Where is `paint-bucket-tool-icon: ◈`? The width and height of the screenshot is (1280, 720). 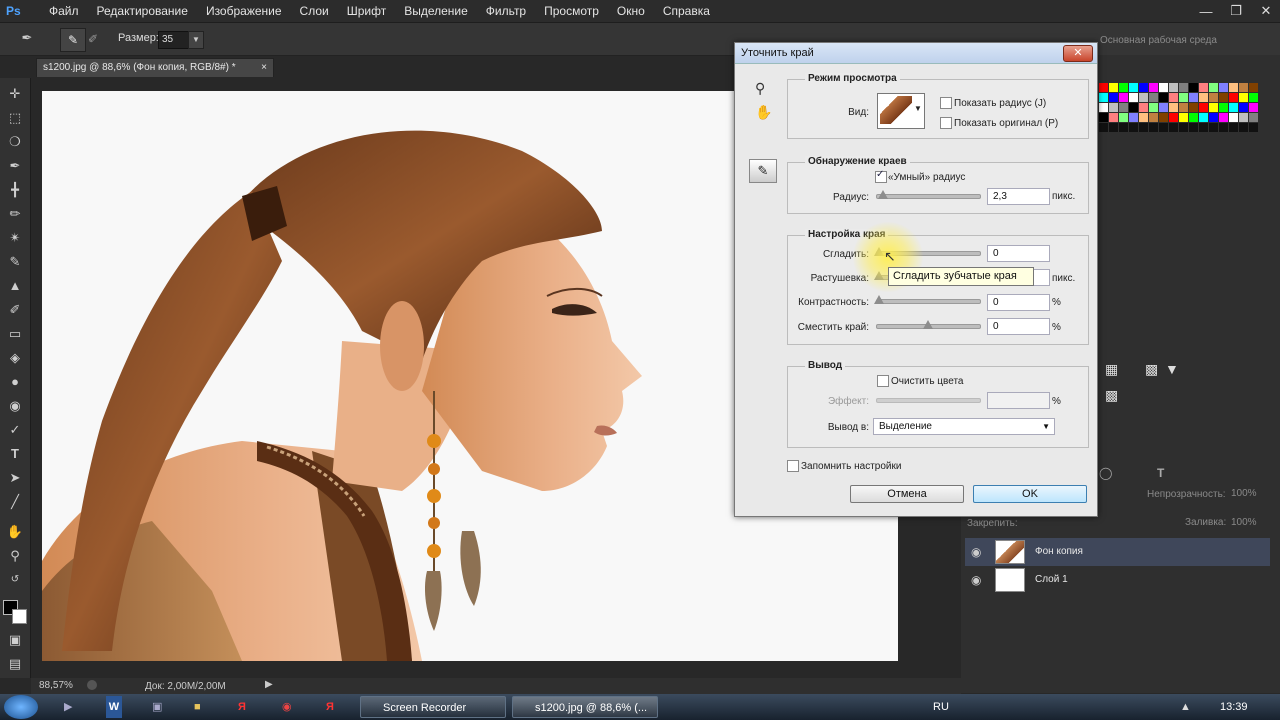 paint-bucket-tool-icon: ◈ is located at coordinates (15, 358).